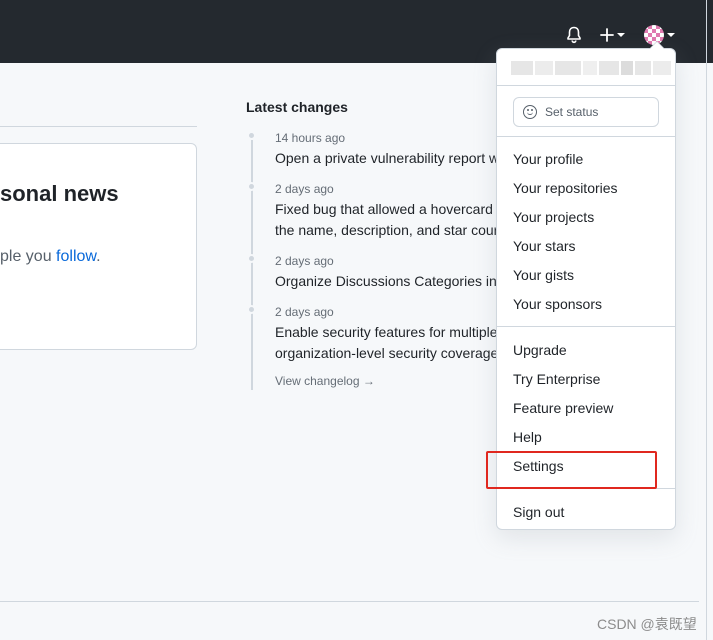 Image resolution: width=713 pixels, height=640 pixels. What do you see at coordinates (571, 470) in the screenshot?
I see `settings-highlight-box` at bounding box center [571, 470].